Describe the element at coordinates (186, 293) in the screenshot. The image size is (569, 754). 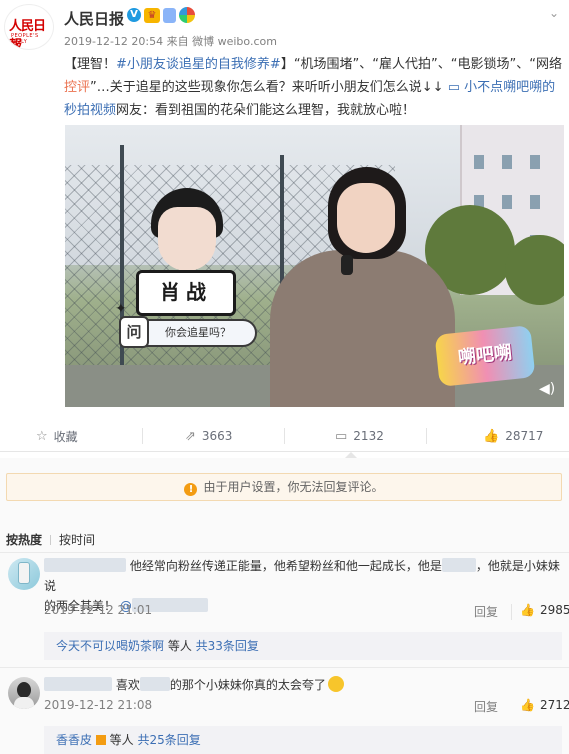
I see `celebrity-name-plate: 肖战` at that location.